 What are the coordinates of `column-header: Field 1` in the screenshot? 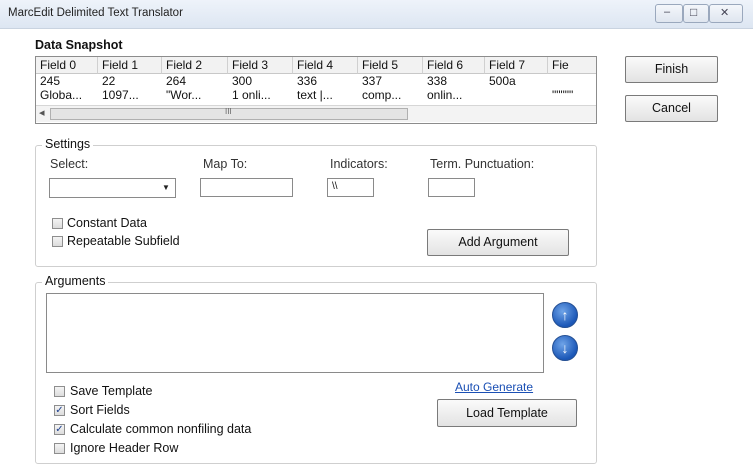 It's located at (130, 65).